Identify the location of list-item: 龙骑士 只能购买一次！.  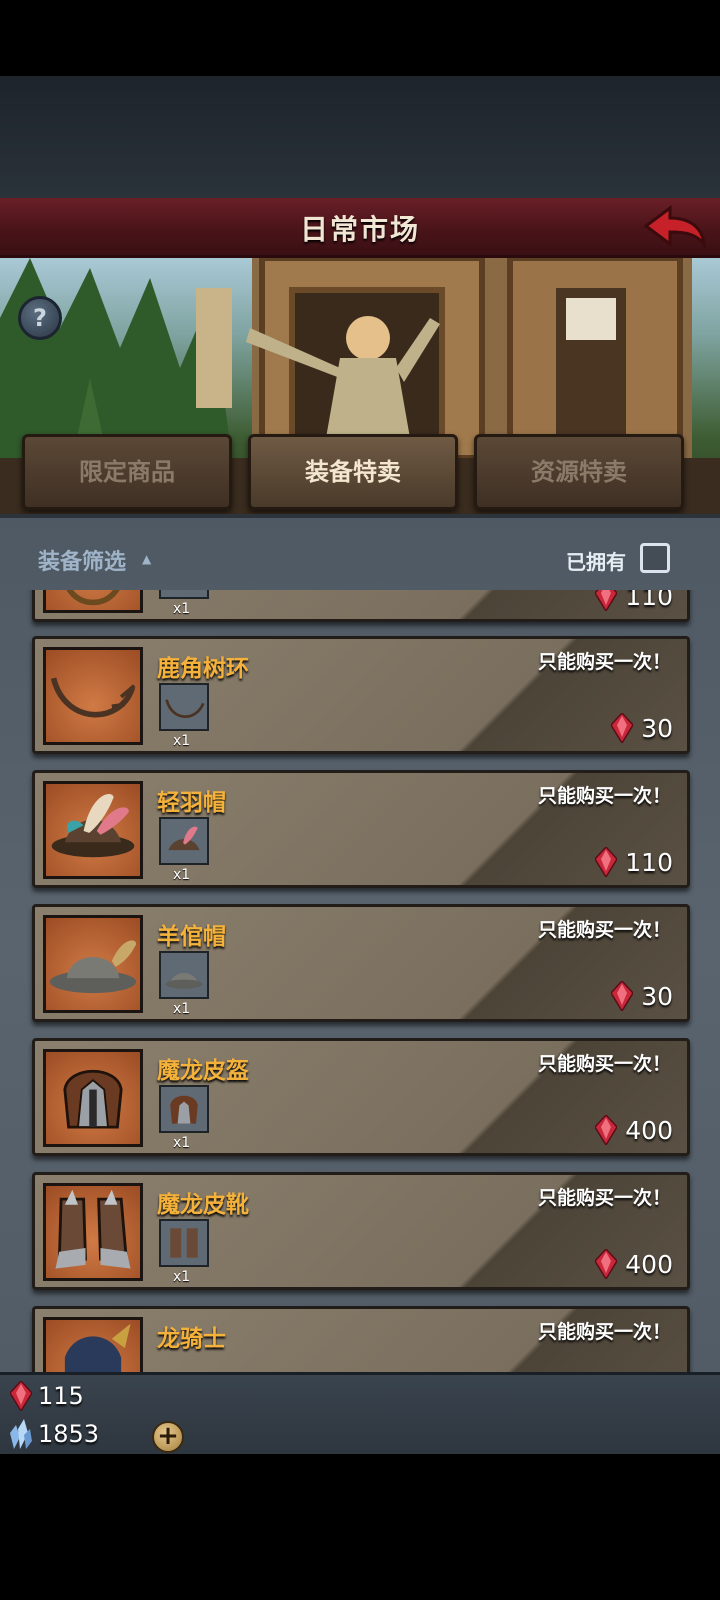
(361, 1339).